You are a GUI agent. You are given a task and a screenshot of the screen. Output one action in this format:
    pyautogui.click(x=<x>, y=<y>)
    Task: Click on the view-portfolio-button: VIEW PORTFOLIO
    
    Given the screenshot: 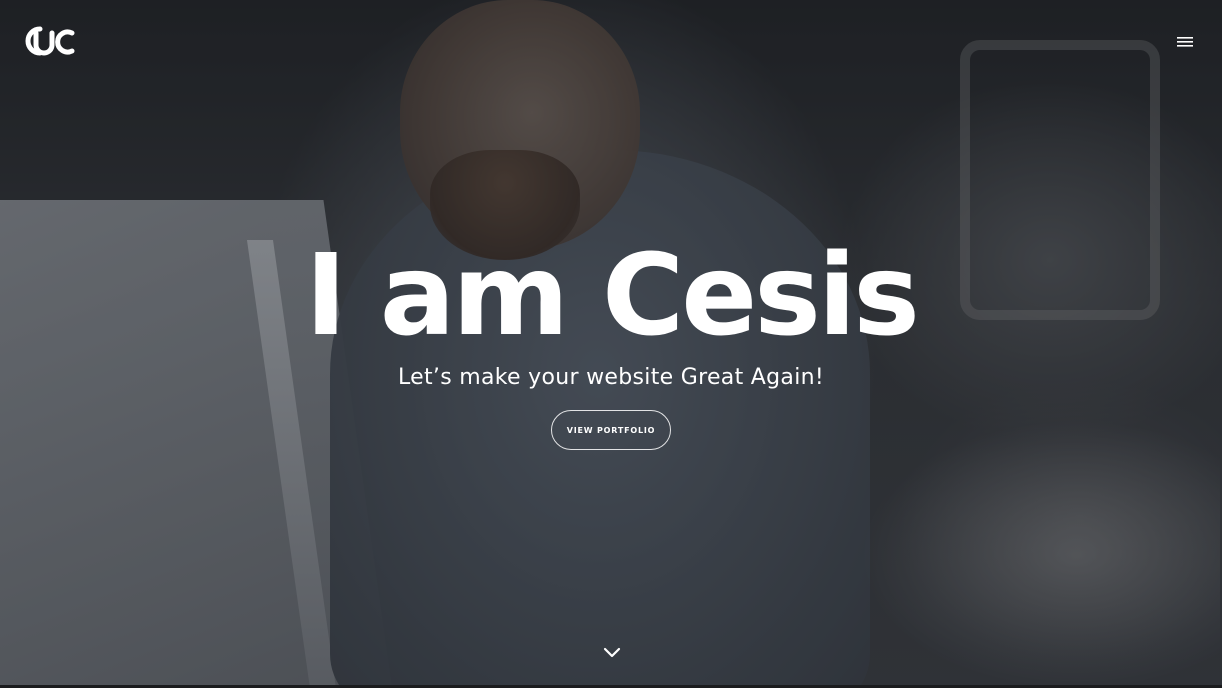 What is the action you would take?
    pyautogui.click(x=611, y=430)
    